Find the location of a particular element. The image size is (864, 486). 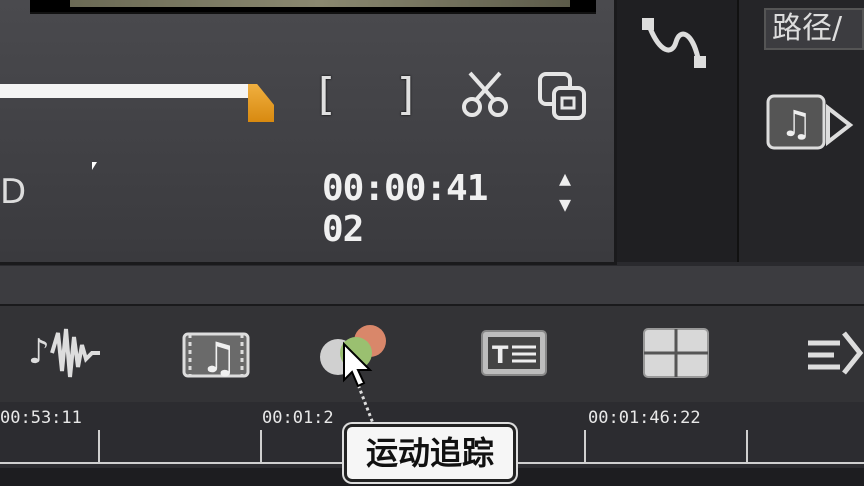

music-note-icon: ♫ is located at coordinates (217, 353).